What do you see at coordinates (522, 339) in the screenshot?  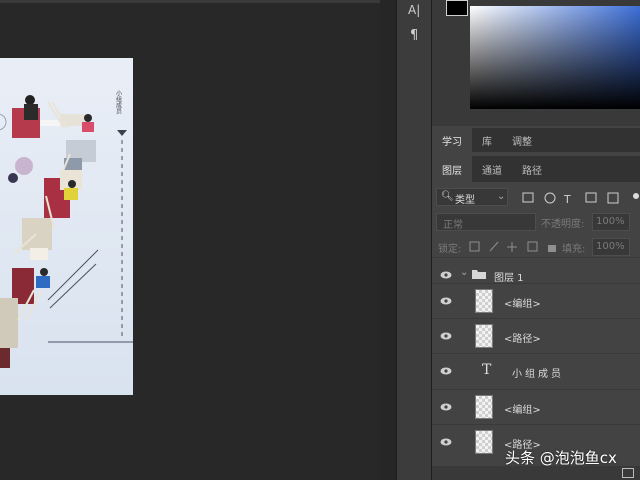 I see `layer-name: <路径>` at bounding box center [522, 339].